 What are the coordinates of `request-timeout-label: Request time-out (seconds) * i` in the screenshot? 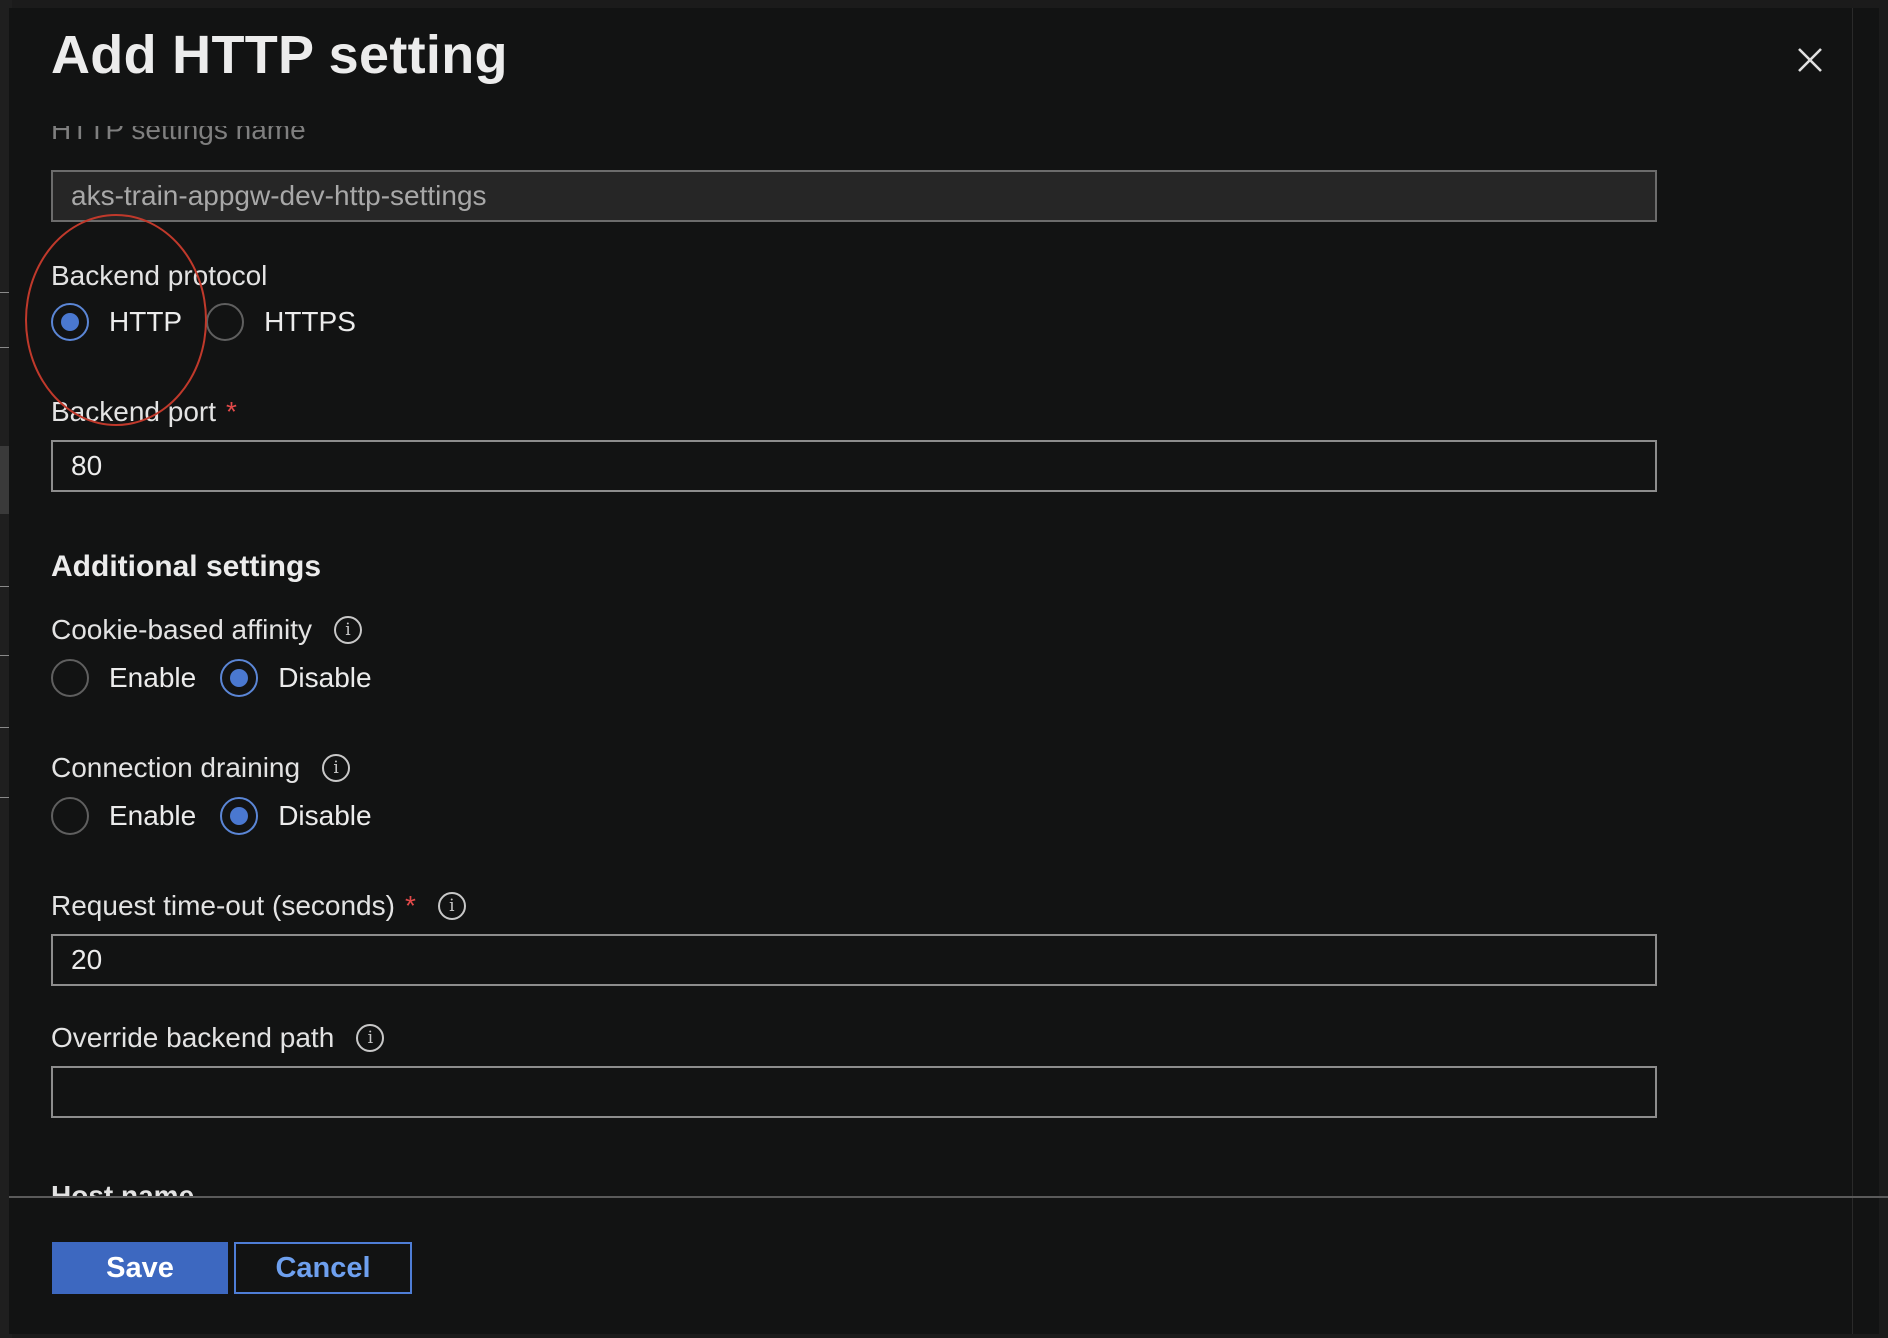 It's located at (258, 906).